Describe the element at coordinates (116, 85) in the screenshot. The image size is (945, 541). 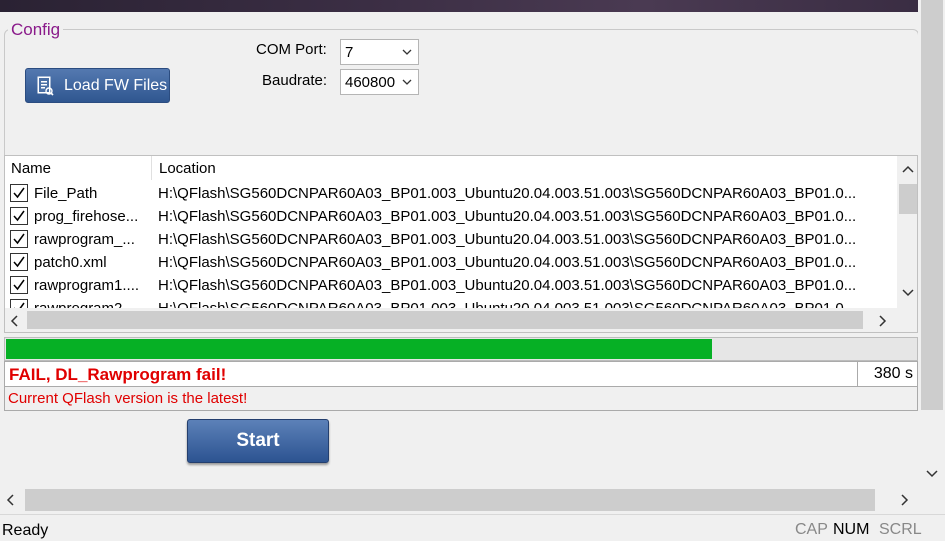
I see `load-fw-files-label: Load FW Files` at that location.